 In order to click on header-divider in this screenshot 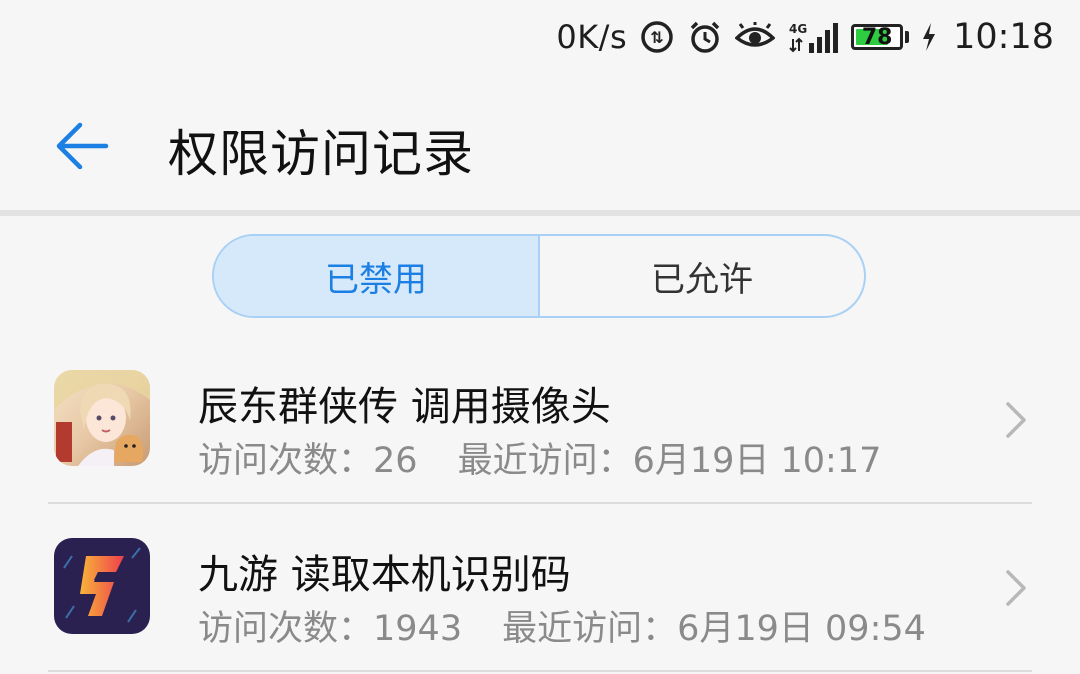, I will do `click(540, 213)`.